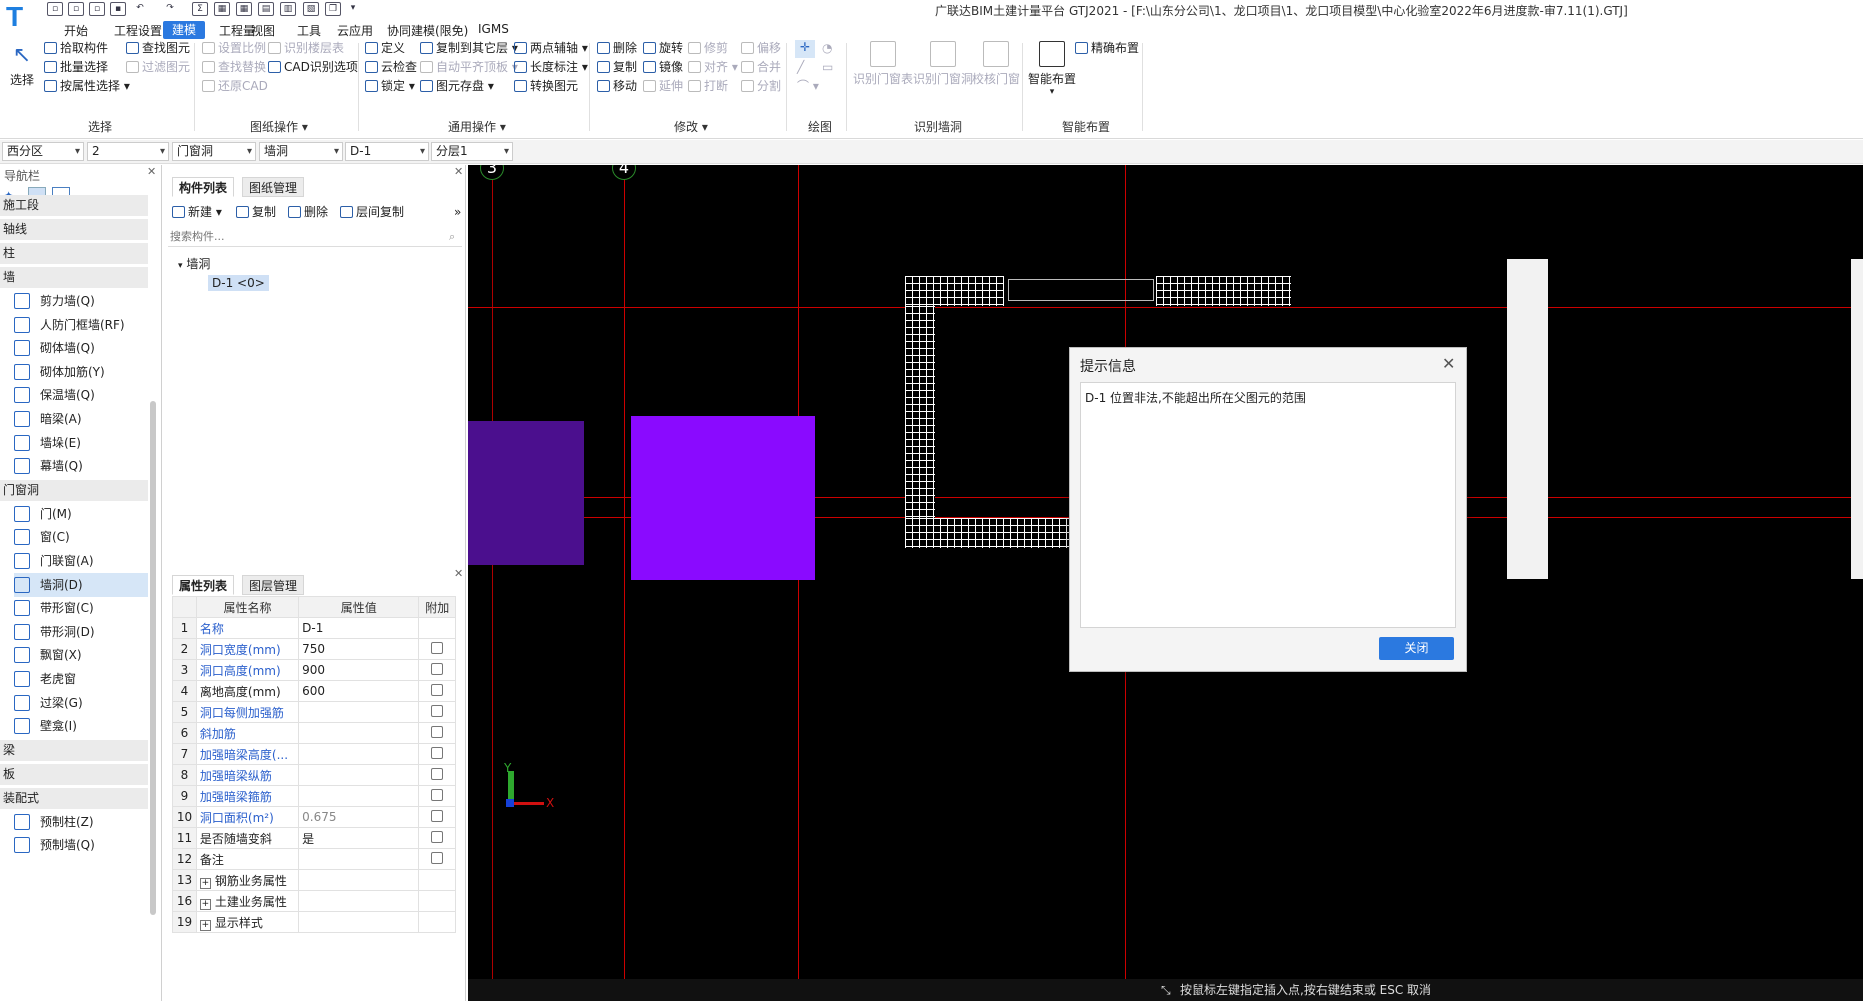 This screenshot has height=1001, width=1863. I want to click on auto-align-slab-button: 自动平齐顶板 ▾, so click(469, 67).